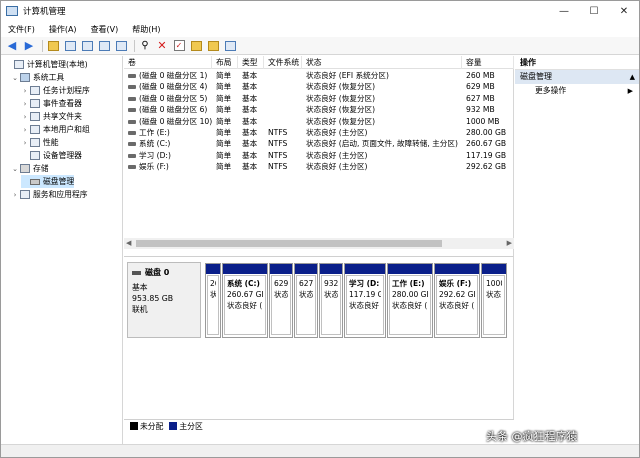 The width and height of the screenshot is (640, 458). What do you see at coordinates (319, 75) in the screenshot?
I see `table-row: (磁盘 0 磁盘分区 1)简单基本状态良好 (EFI 系统分区)260 MB` at bounding box center [319, 75].